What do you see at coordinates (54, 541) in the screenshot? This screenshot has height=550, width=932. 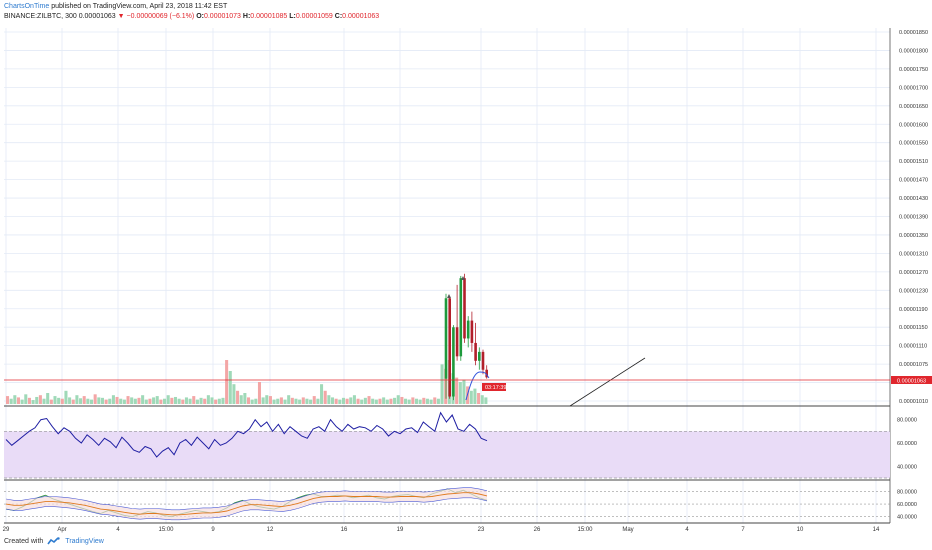 I see `footer: Created with TradingView` at bounding box center [54, 541].